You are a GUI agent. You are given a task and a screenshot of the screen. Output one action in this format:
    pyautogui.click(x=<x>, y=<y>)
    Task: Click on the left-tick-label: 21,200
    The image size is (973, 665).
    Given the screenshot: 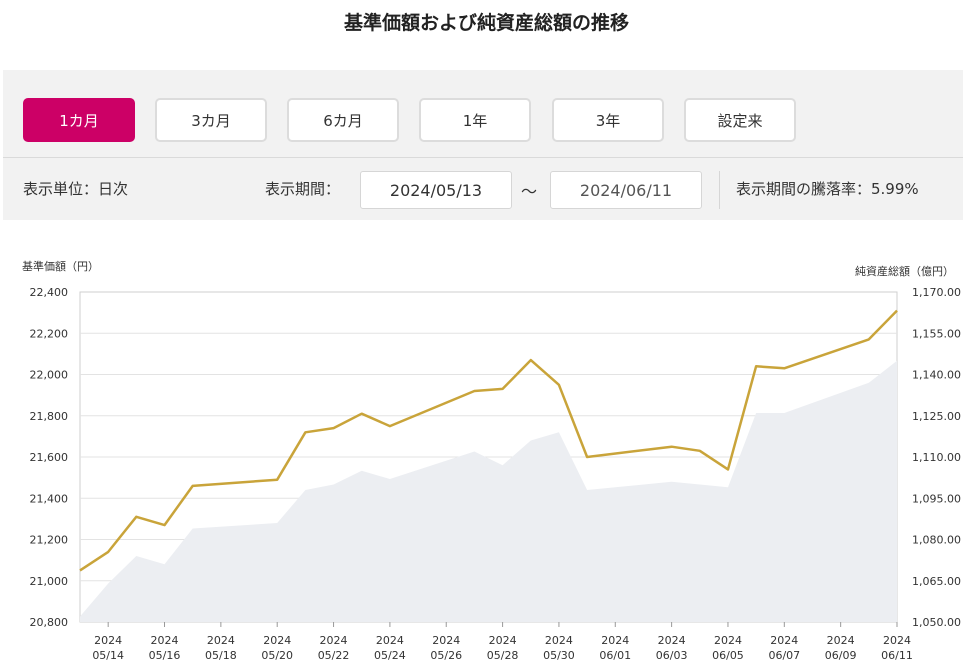 What is the action you would take?
    pyautogui.click(x=49, y=540)
    